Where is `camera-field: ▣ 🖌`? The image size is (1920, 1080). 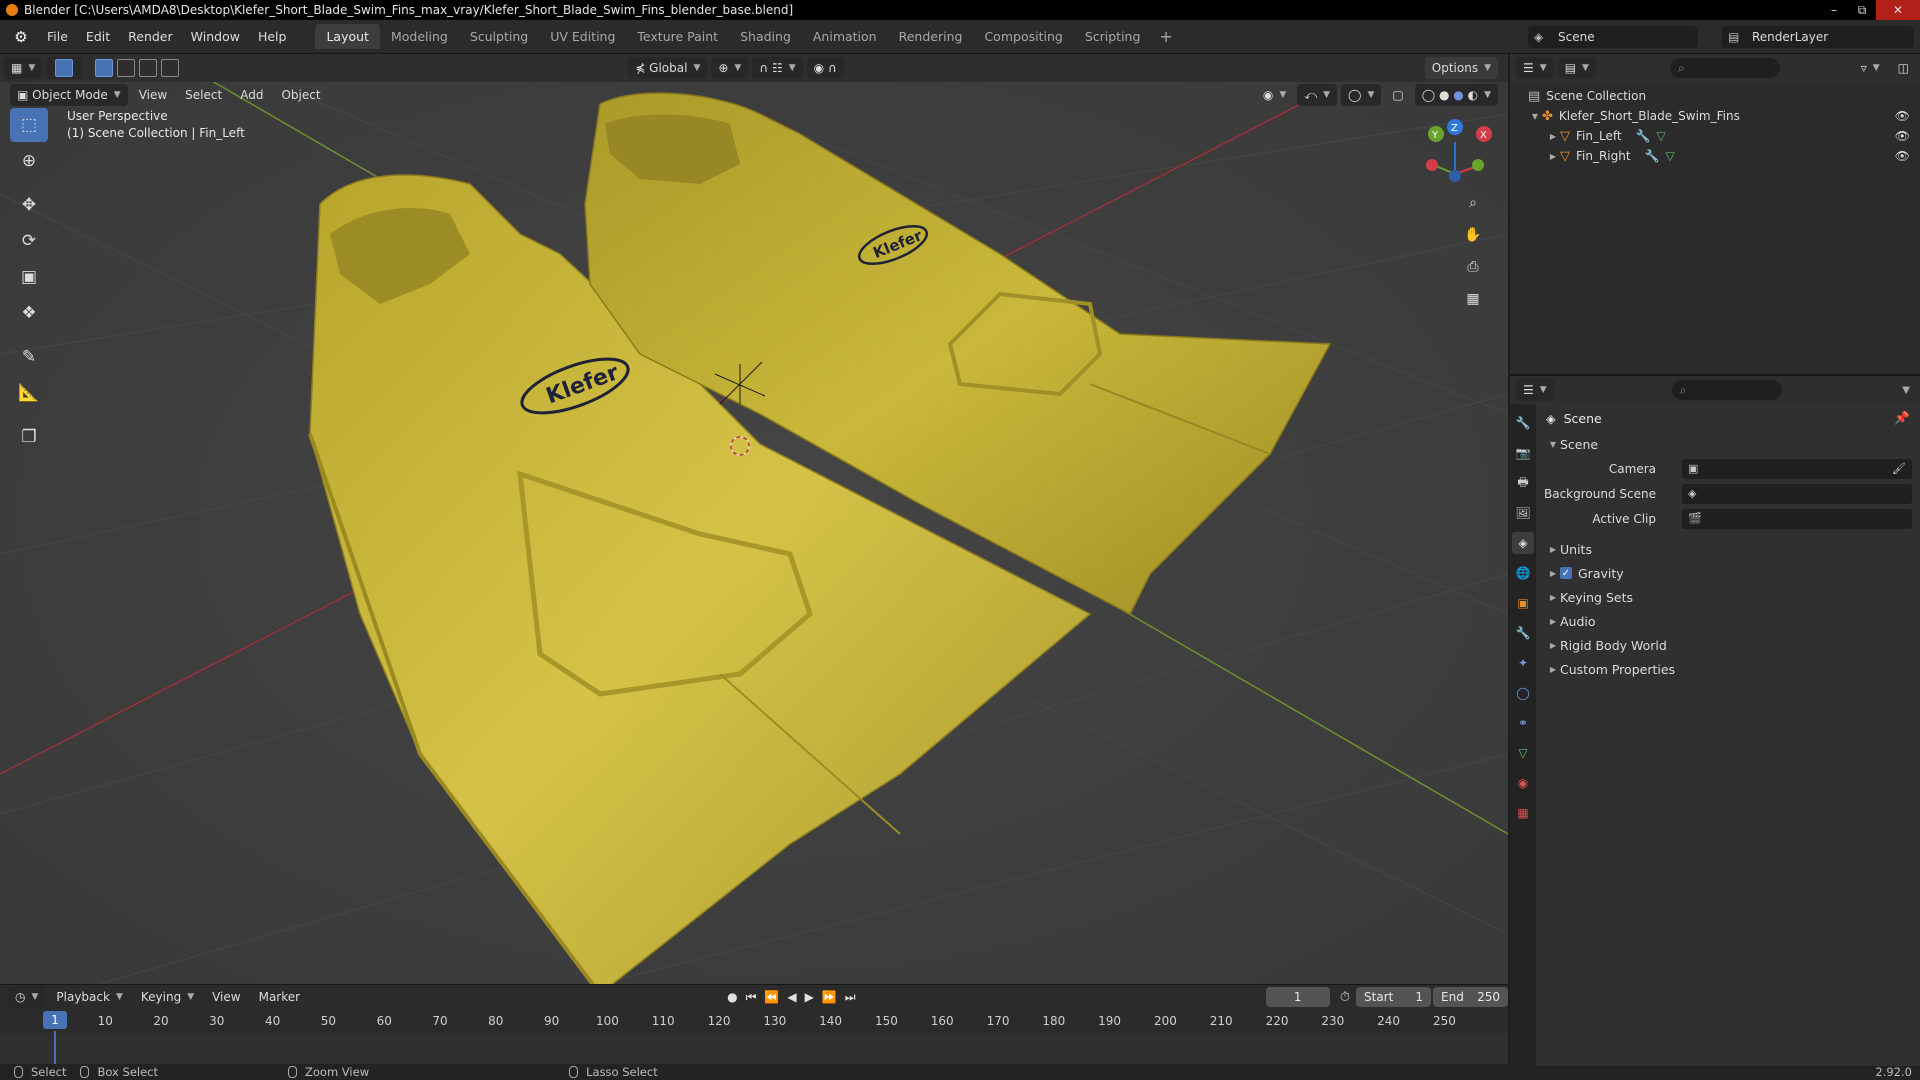 camera-field: ▣ 🖌 is located at coordinates (1797, 468).